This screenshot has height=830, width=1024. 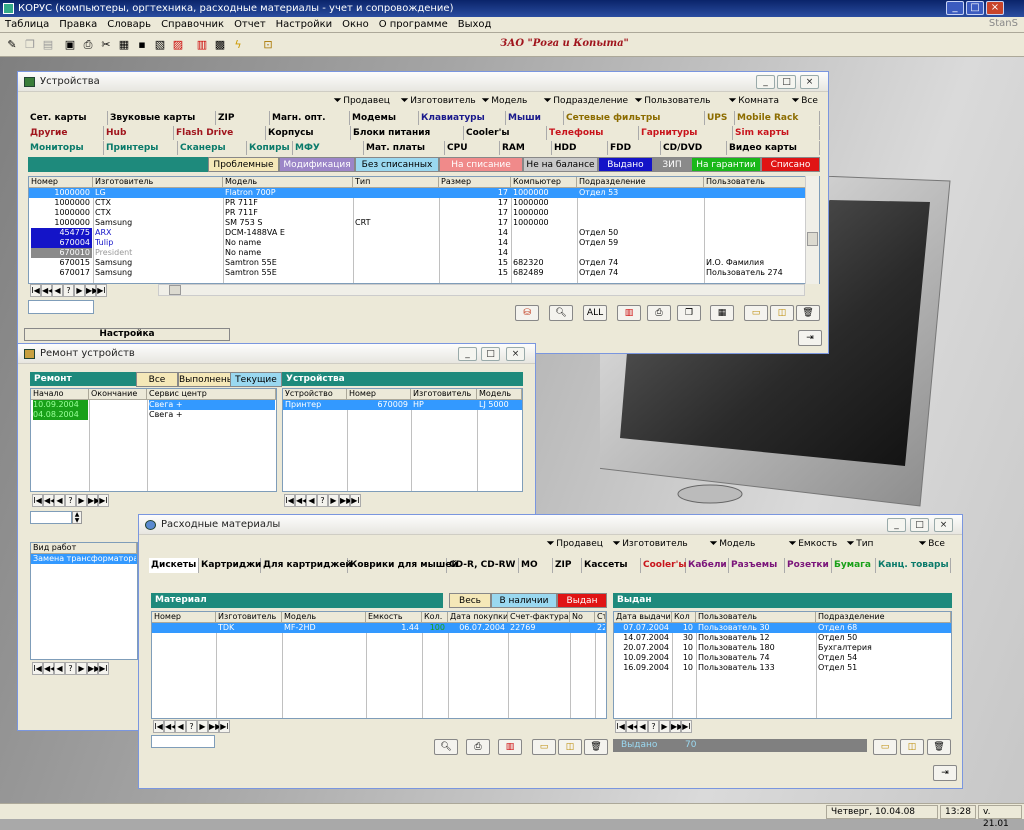 I want to click on category-tab: Гарнитуры, so click(x=686, y=133).